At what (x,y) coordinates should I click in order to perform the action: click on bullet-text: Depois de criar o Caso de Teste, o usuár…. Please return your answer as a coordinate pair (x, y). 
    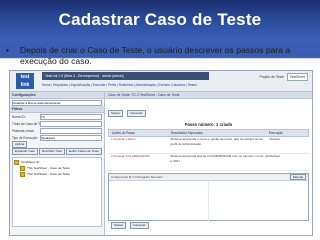
    Looking at the image, I should click on (155, 55).